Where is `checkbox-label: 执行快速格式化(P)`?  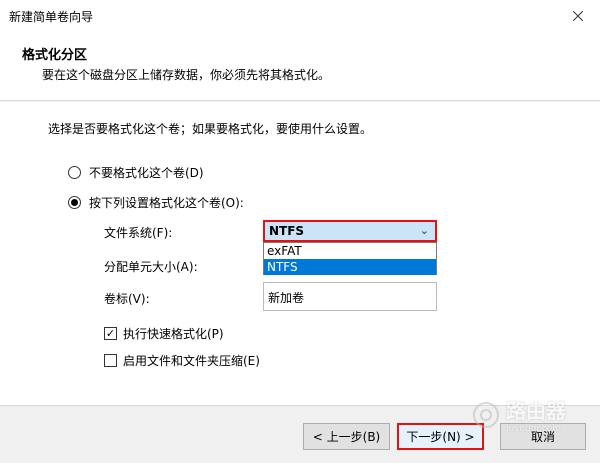
checkbox-label: 执行快速格式化(P) is located at coordinates (173, 334).